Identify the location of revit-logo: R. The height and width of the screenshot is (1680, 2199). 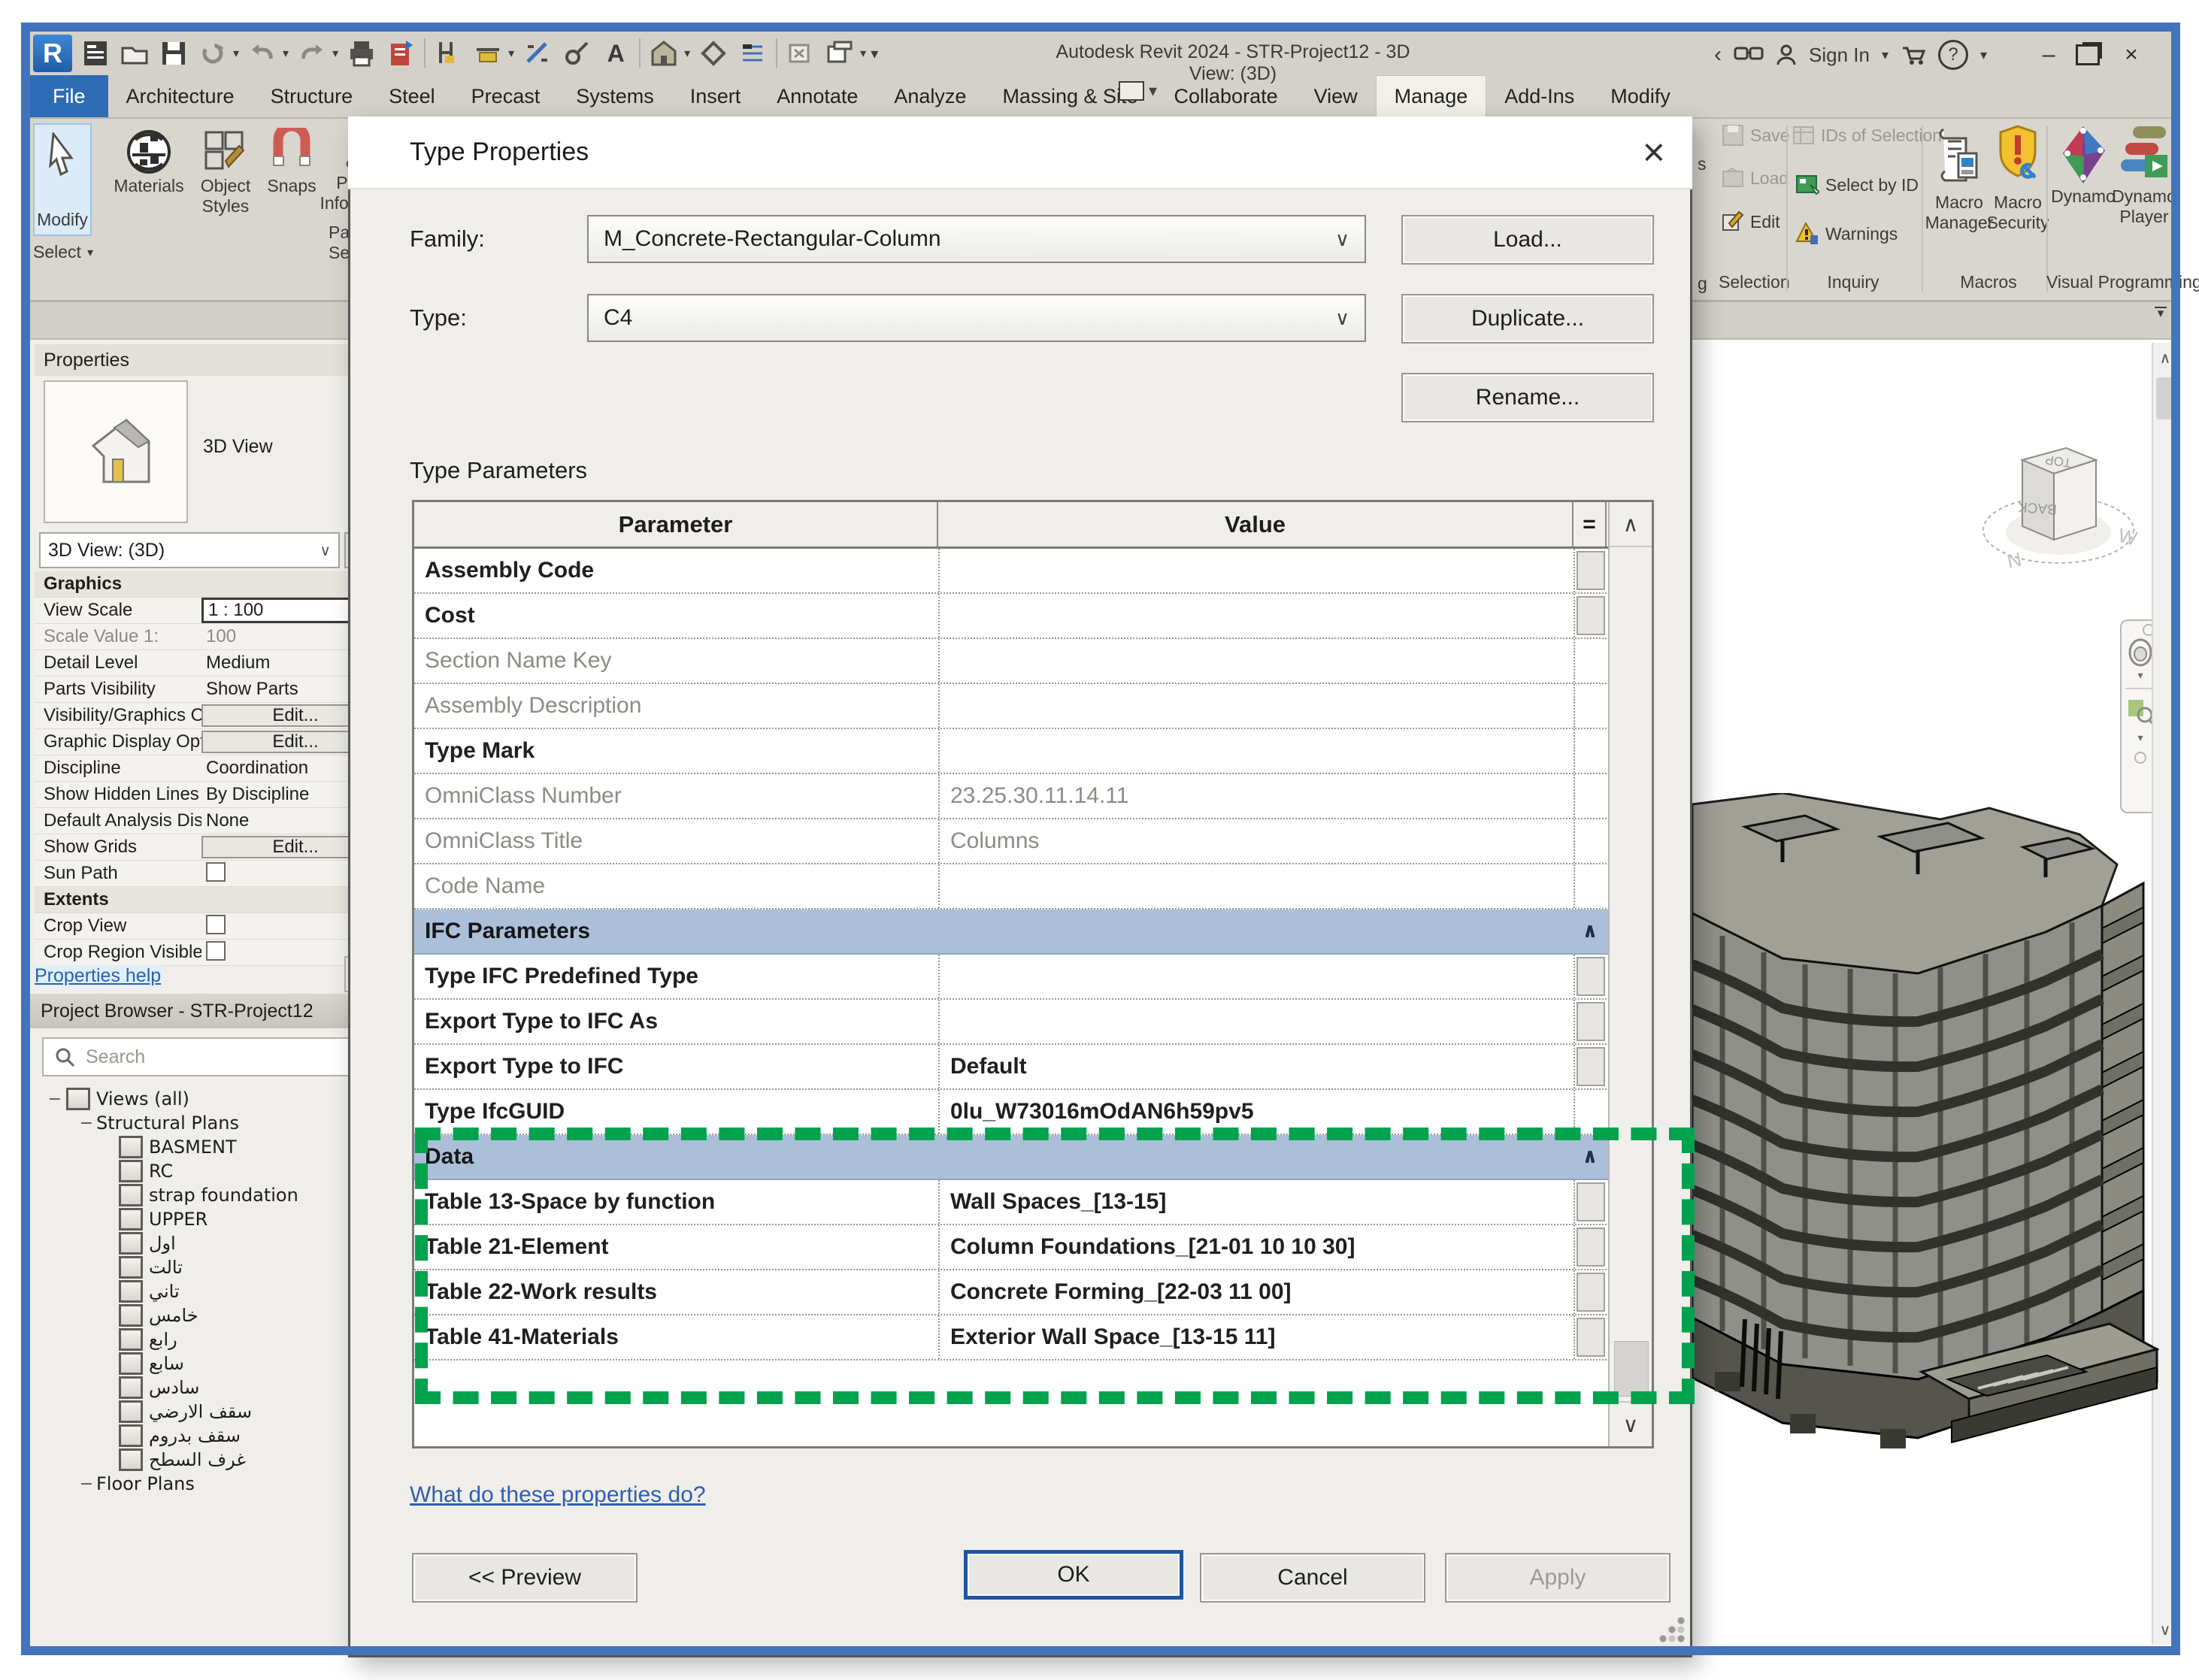
(52, 53).